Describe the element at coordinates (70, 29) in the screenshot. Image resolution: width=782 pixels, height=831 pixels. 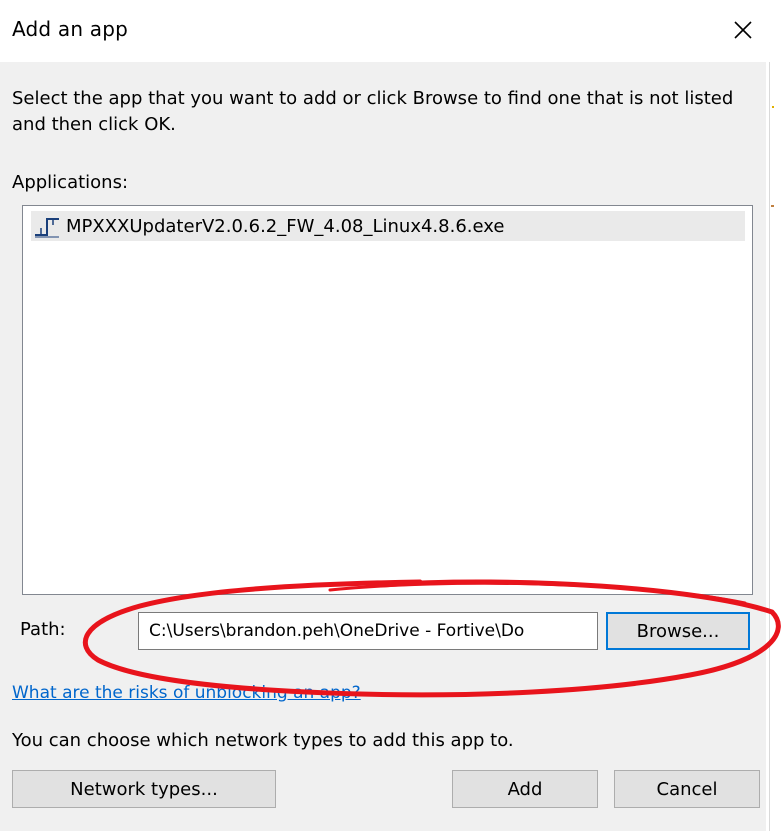
I see `dialog-title: Add an app` at that location.